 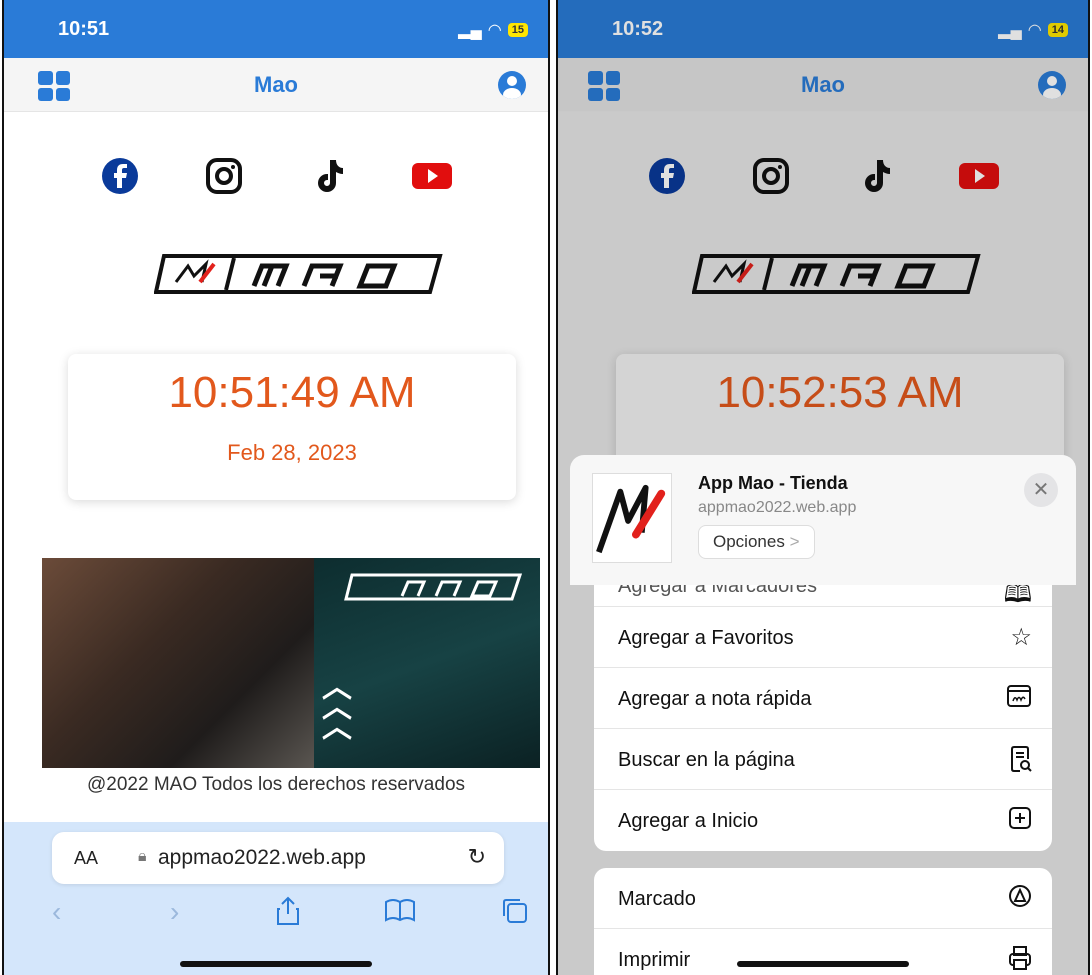 What do you see at coordinates (178, 663) in the screenshot?
I see `athlete-image` at bounding box center [178, 663].